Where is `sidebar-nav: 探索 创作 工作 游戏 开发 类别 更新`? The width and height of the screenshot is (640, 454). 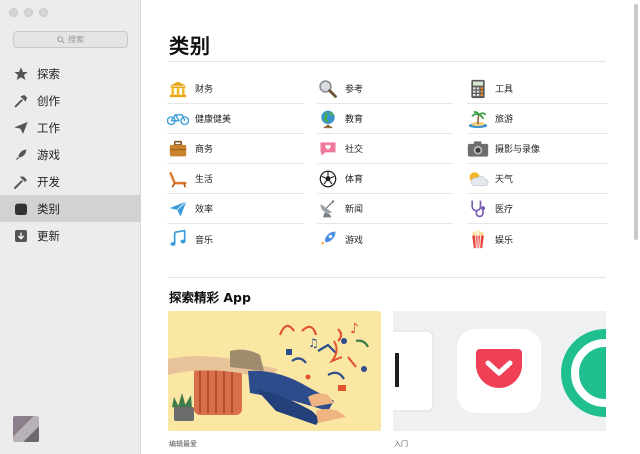 sidebar-nav: 探索 创作 工作 游戏 开发 类别 更新 is located at coordinates (70, 154).